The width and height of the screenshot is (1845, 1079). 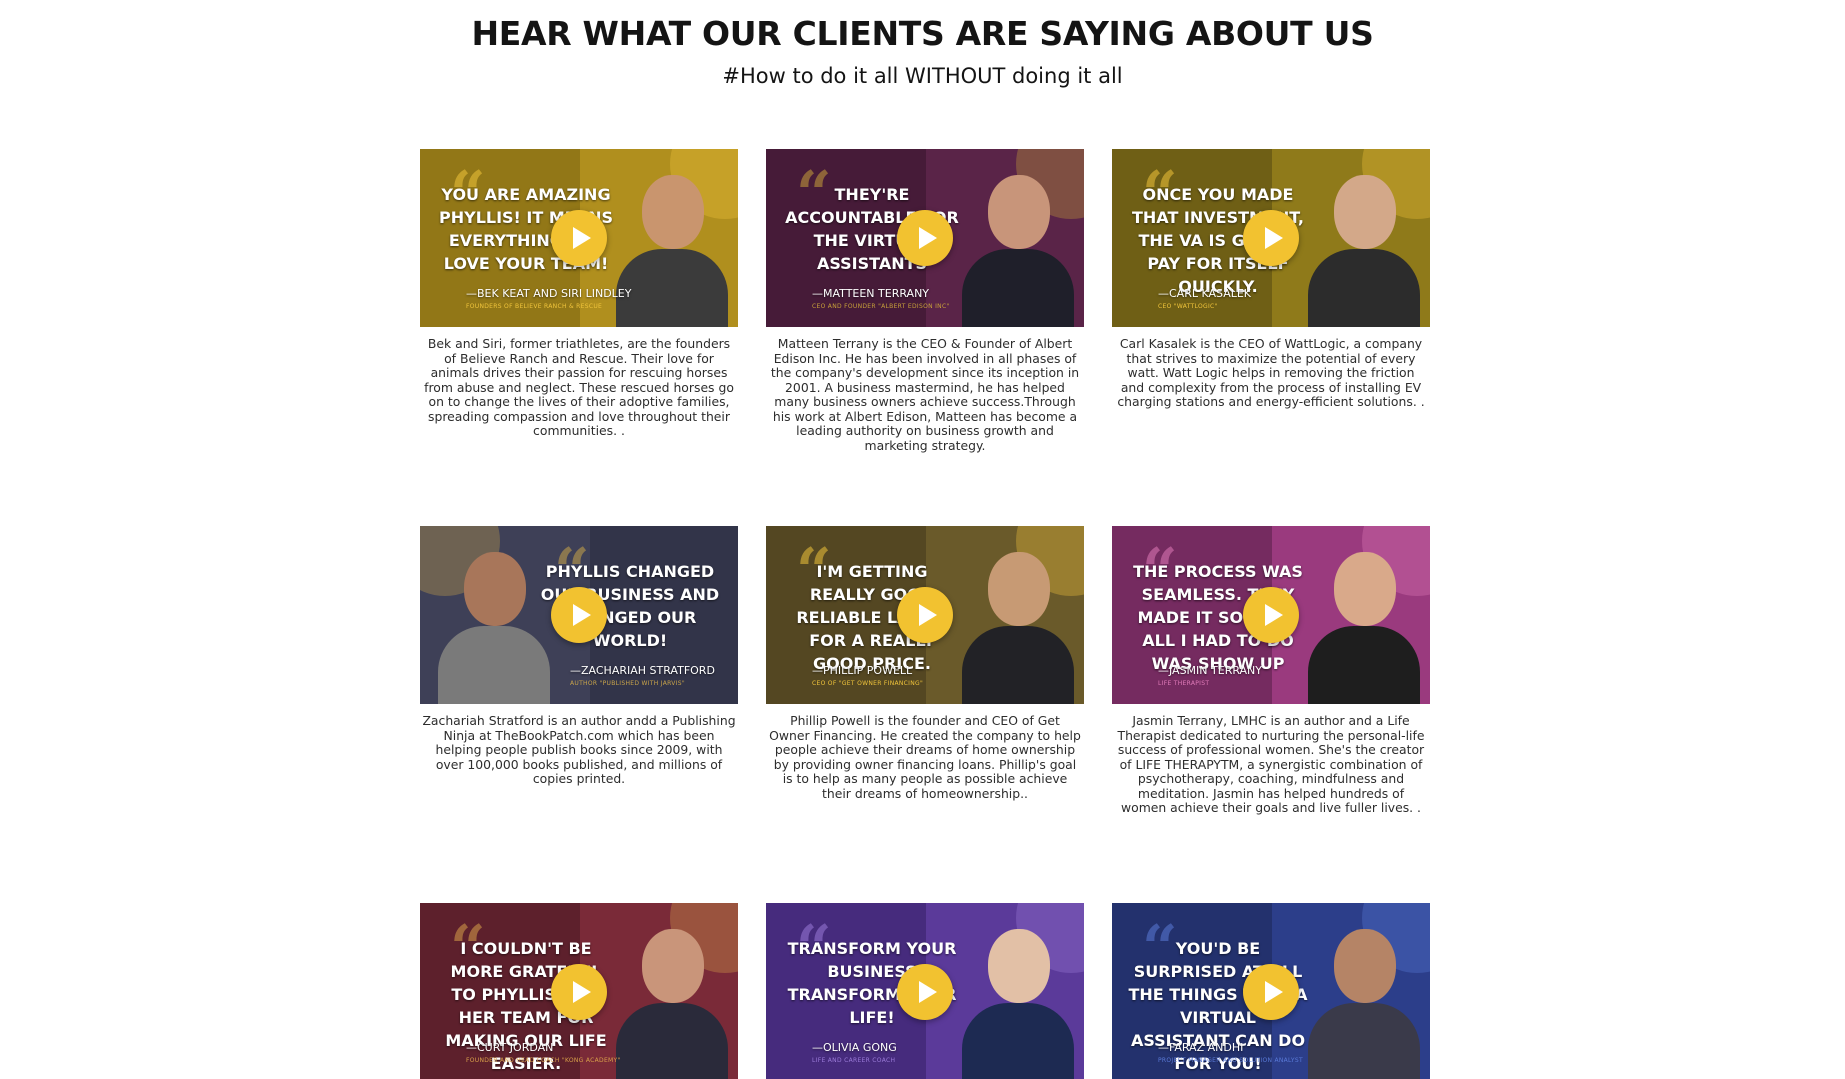 I want to click on thumbnail-role: CEO "WATTLOGIC", so click(x=1188, y=306).